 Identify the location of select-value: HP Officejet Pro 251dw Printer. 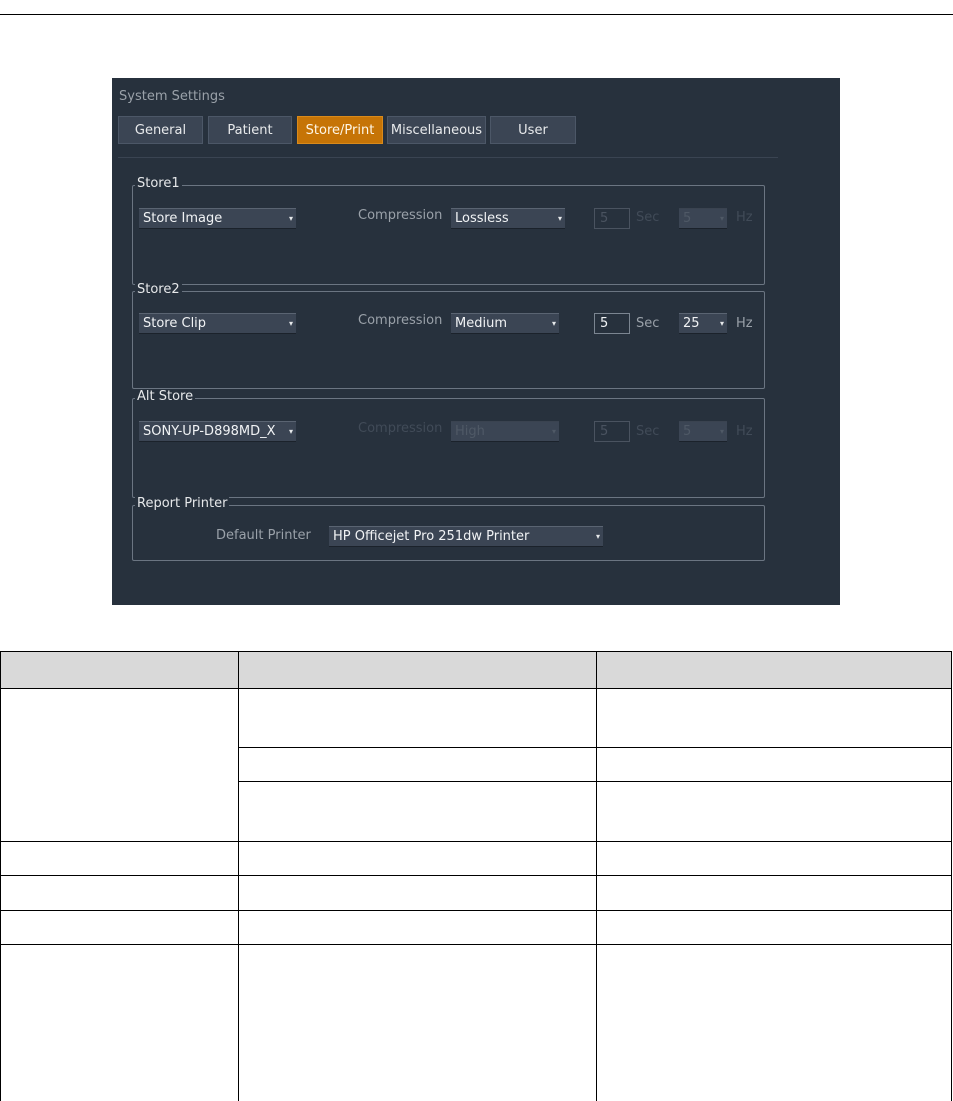
(431, 536).